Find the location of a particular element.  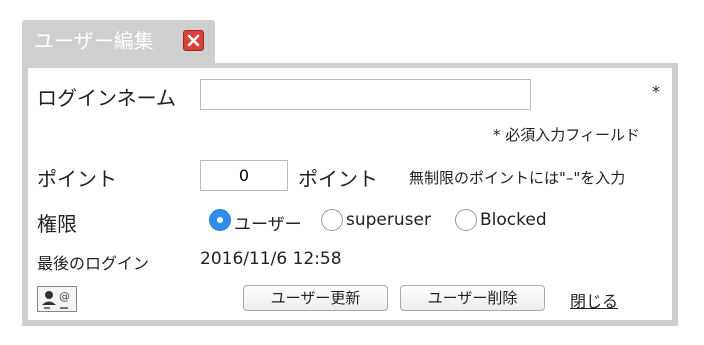

points-unit-label: ポイント is located at coordinates (338, 179).